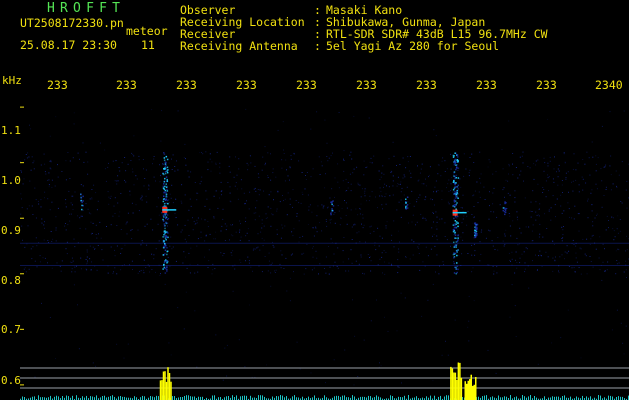  I want to click on event-count: 11, so click(148, 45).